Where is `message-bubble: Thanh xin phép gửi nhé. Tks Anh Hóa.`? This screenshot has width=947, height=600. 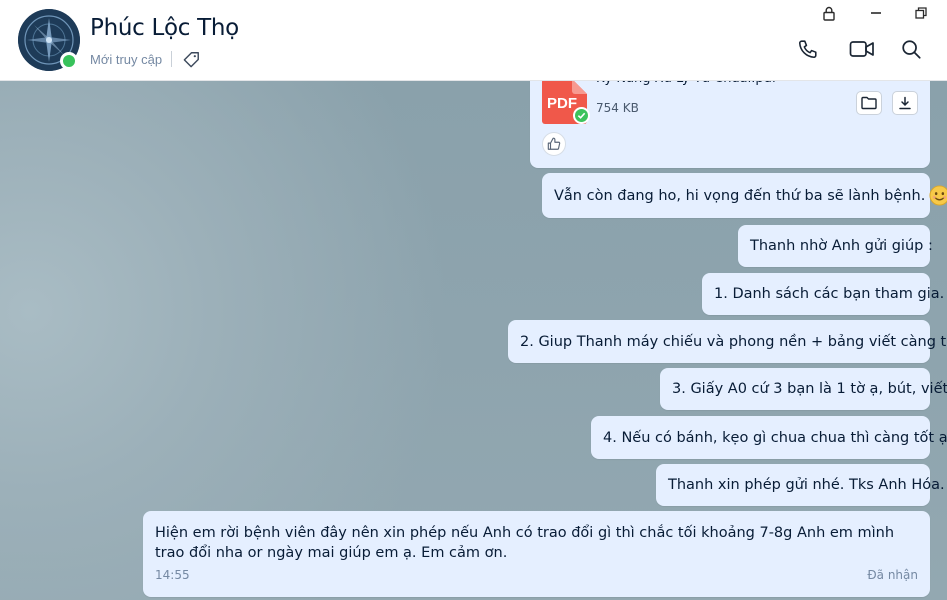
message-bubble: Thanh xin phép gửi nhé. Tks Anh Hóa. is located at coordinates (800, 485).